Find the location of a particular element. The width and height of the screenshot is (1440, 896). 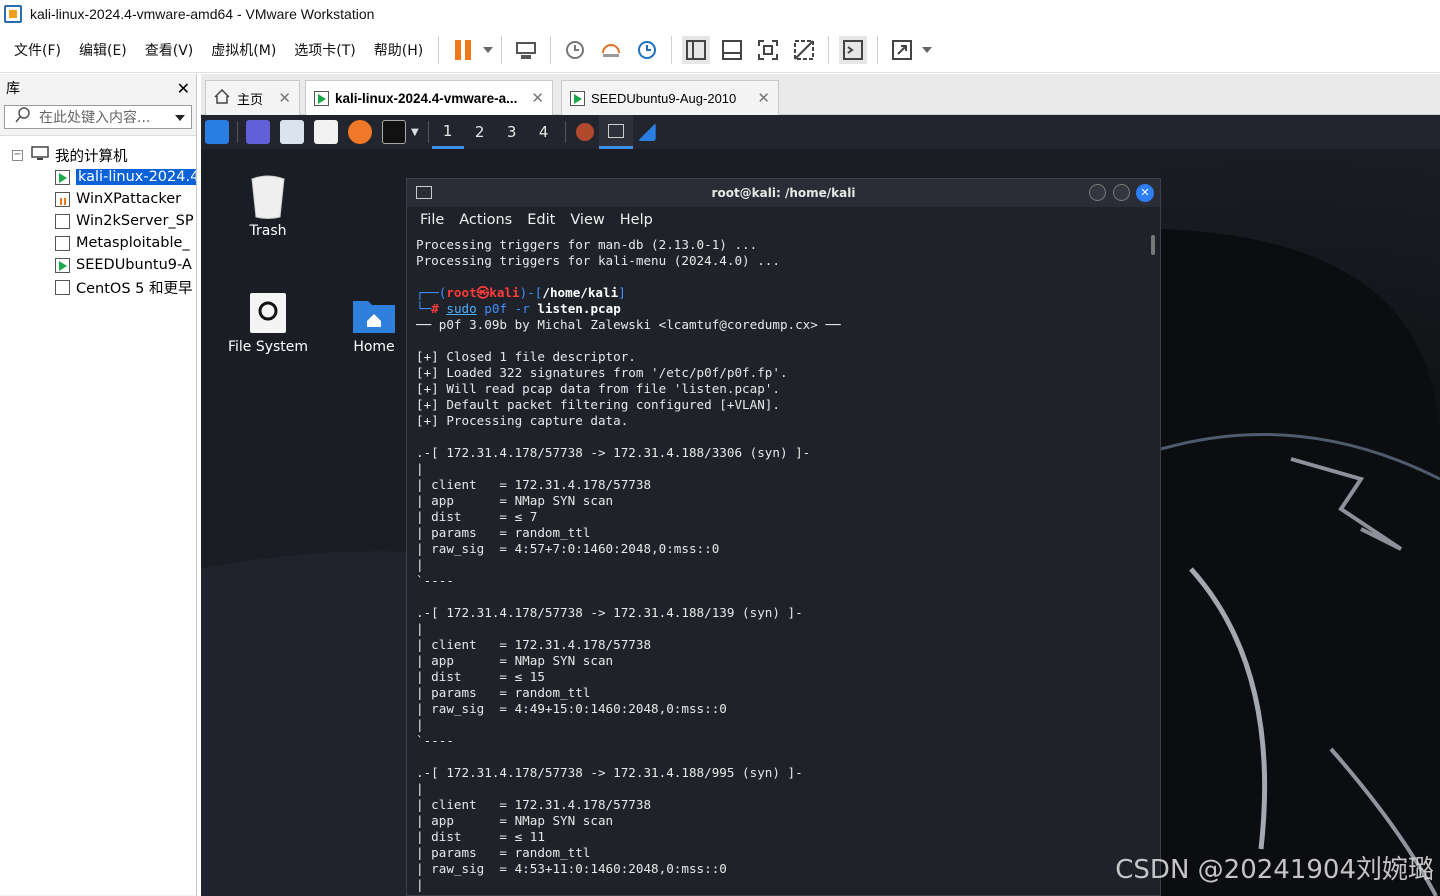

pause-button is located at coordinates (463, 50).